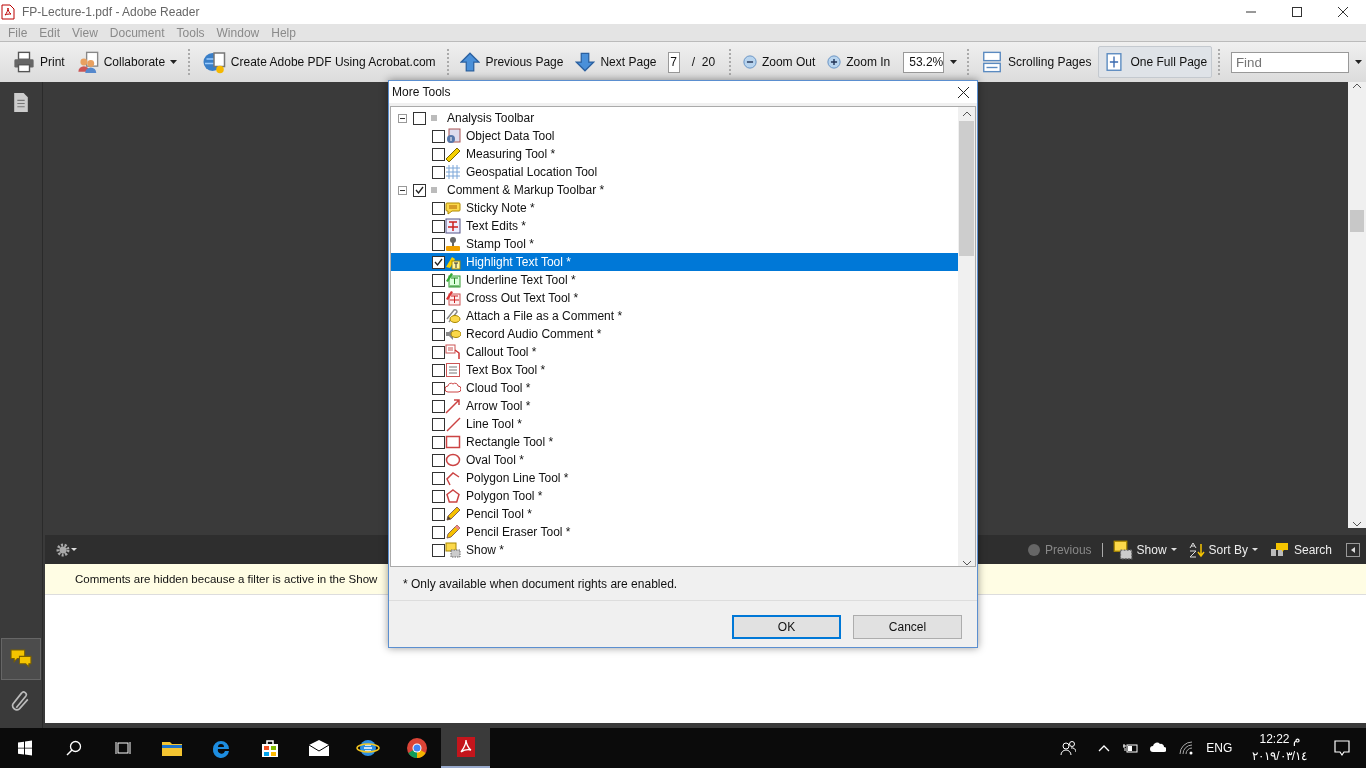 The width and height of the screenshot is (1366, 768). What do you see at coordinates (674, 172) in the screenshot?
I see `tool-row: Geospatial Location Tool` at bounding box center [674, 172].